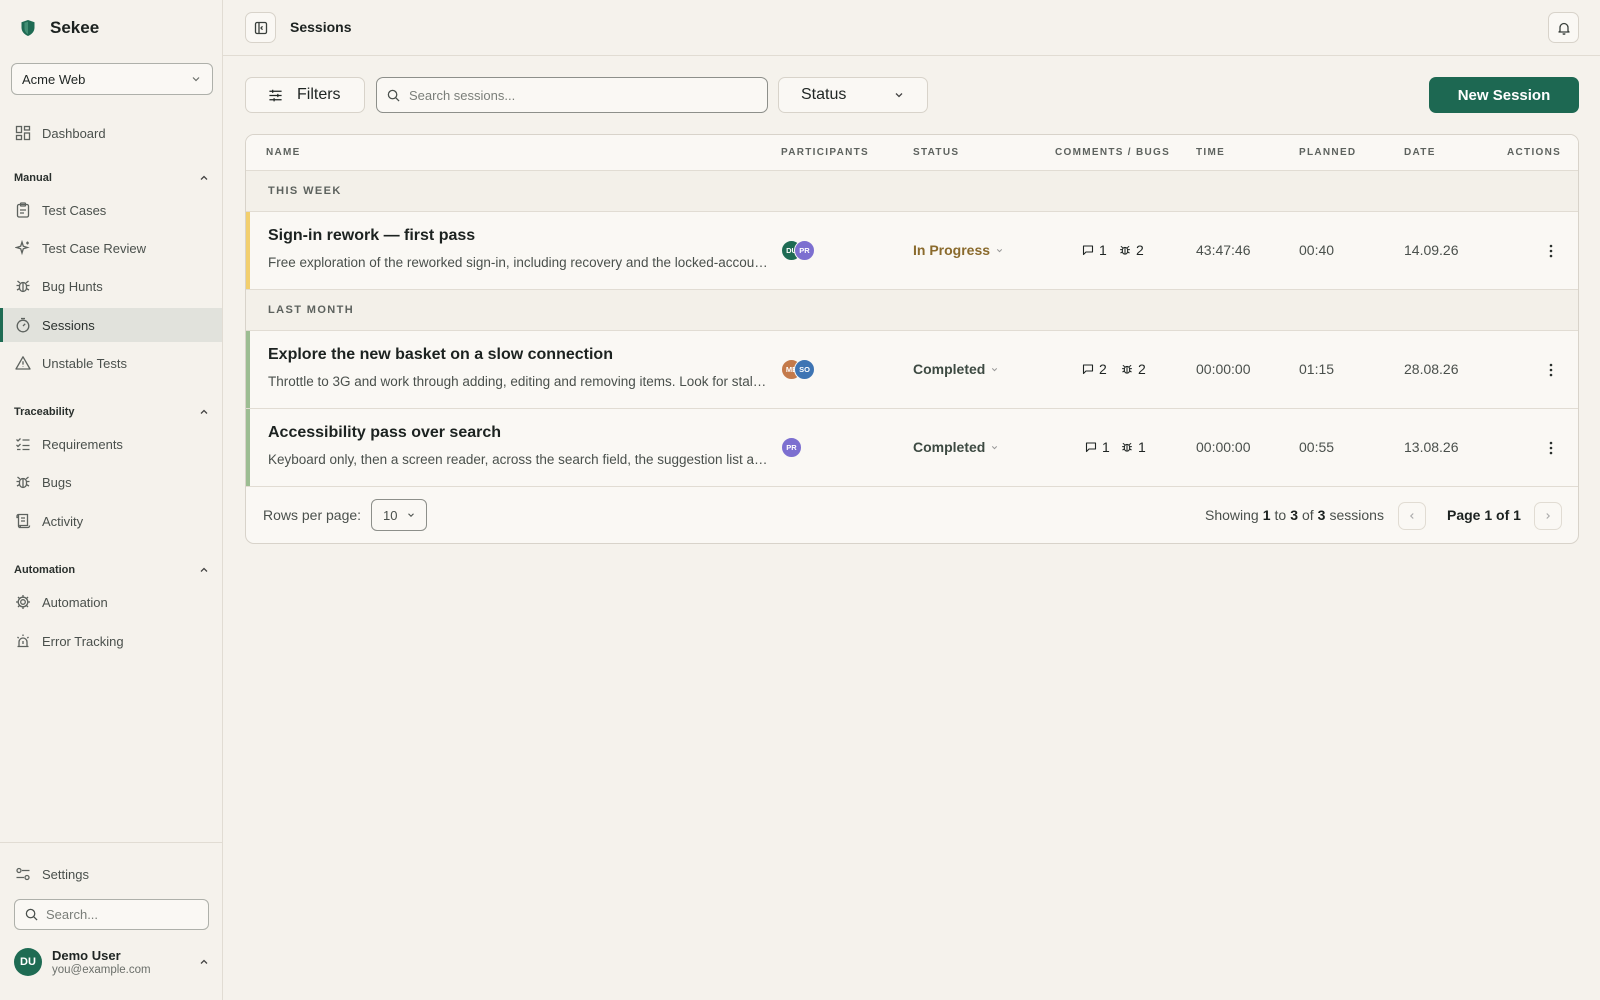 This screenshot has width=1600, height=1000. I want to click on sidebar-item-bugs: Bugs, so click(111, 482).